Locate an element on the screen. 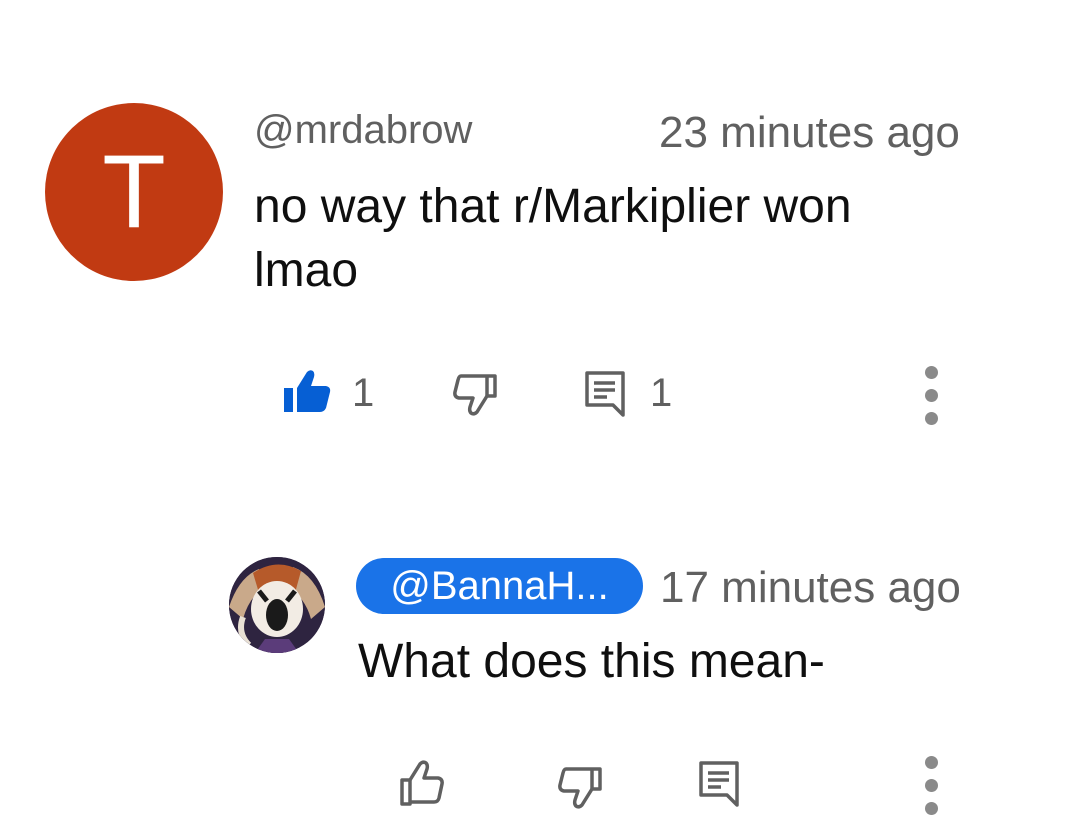 The image size is (1080, 825). reply-timestamp: 17 minutes ago is located at coordinates (810, 587).